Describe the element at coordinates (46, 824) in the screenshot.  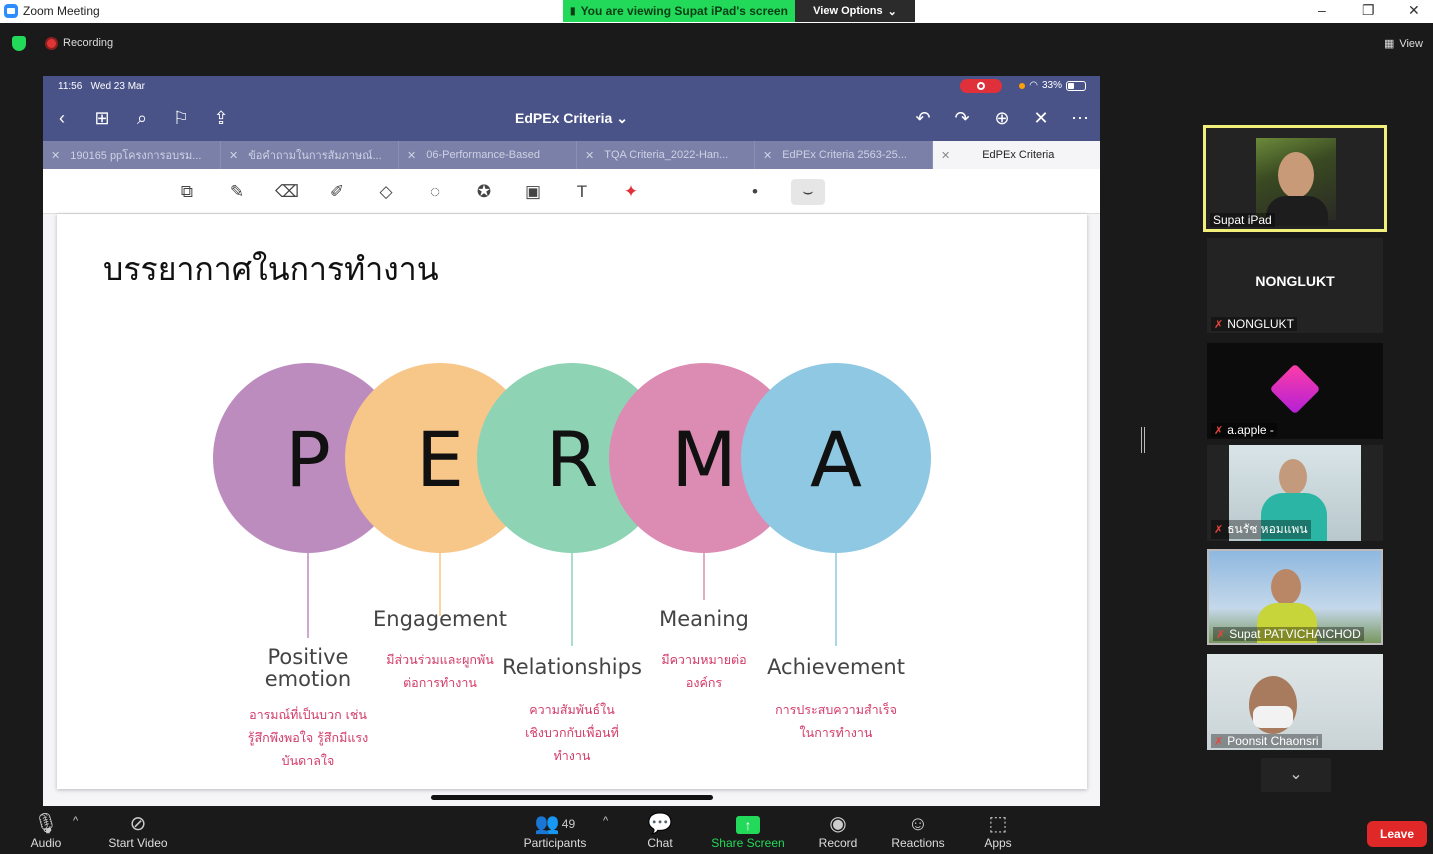
I see `microphone-icon: 🎙` at that location.